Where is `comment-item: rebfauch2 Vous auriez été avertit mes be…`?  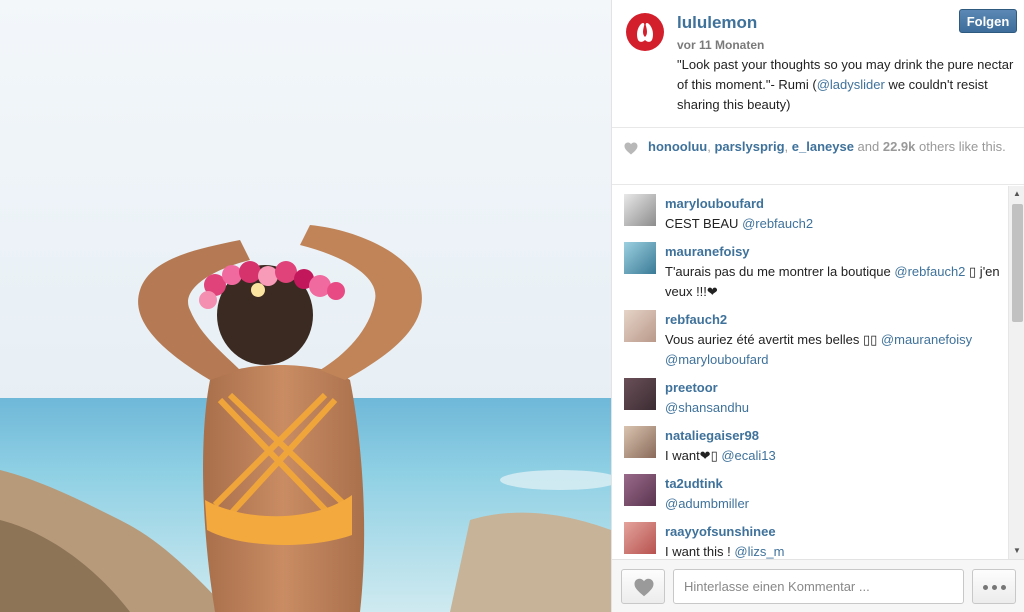 comment-item: rebfauch2 Vous auriez été avertit mes be… is located at coordinates (809, 334).